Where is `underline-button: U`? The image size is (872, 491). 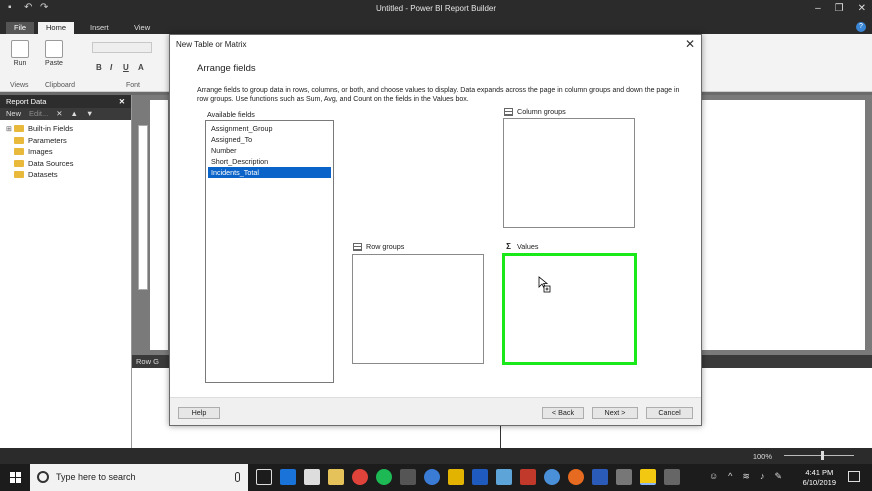
underline-button: U is located at coordinates (126, 67).